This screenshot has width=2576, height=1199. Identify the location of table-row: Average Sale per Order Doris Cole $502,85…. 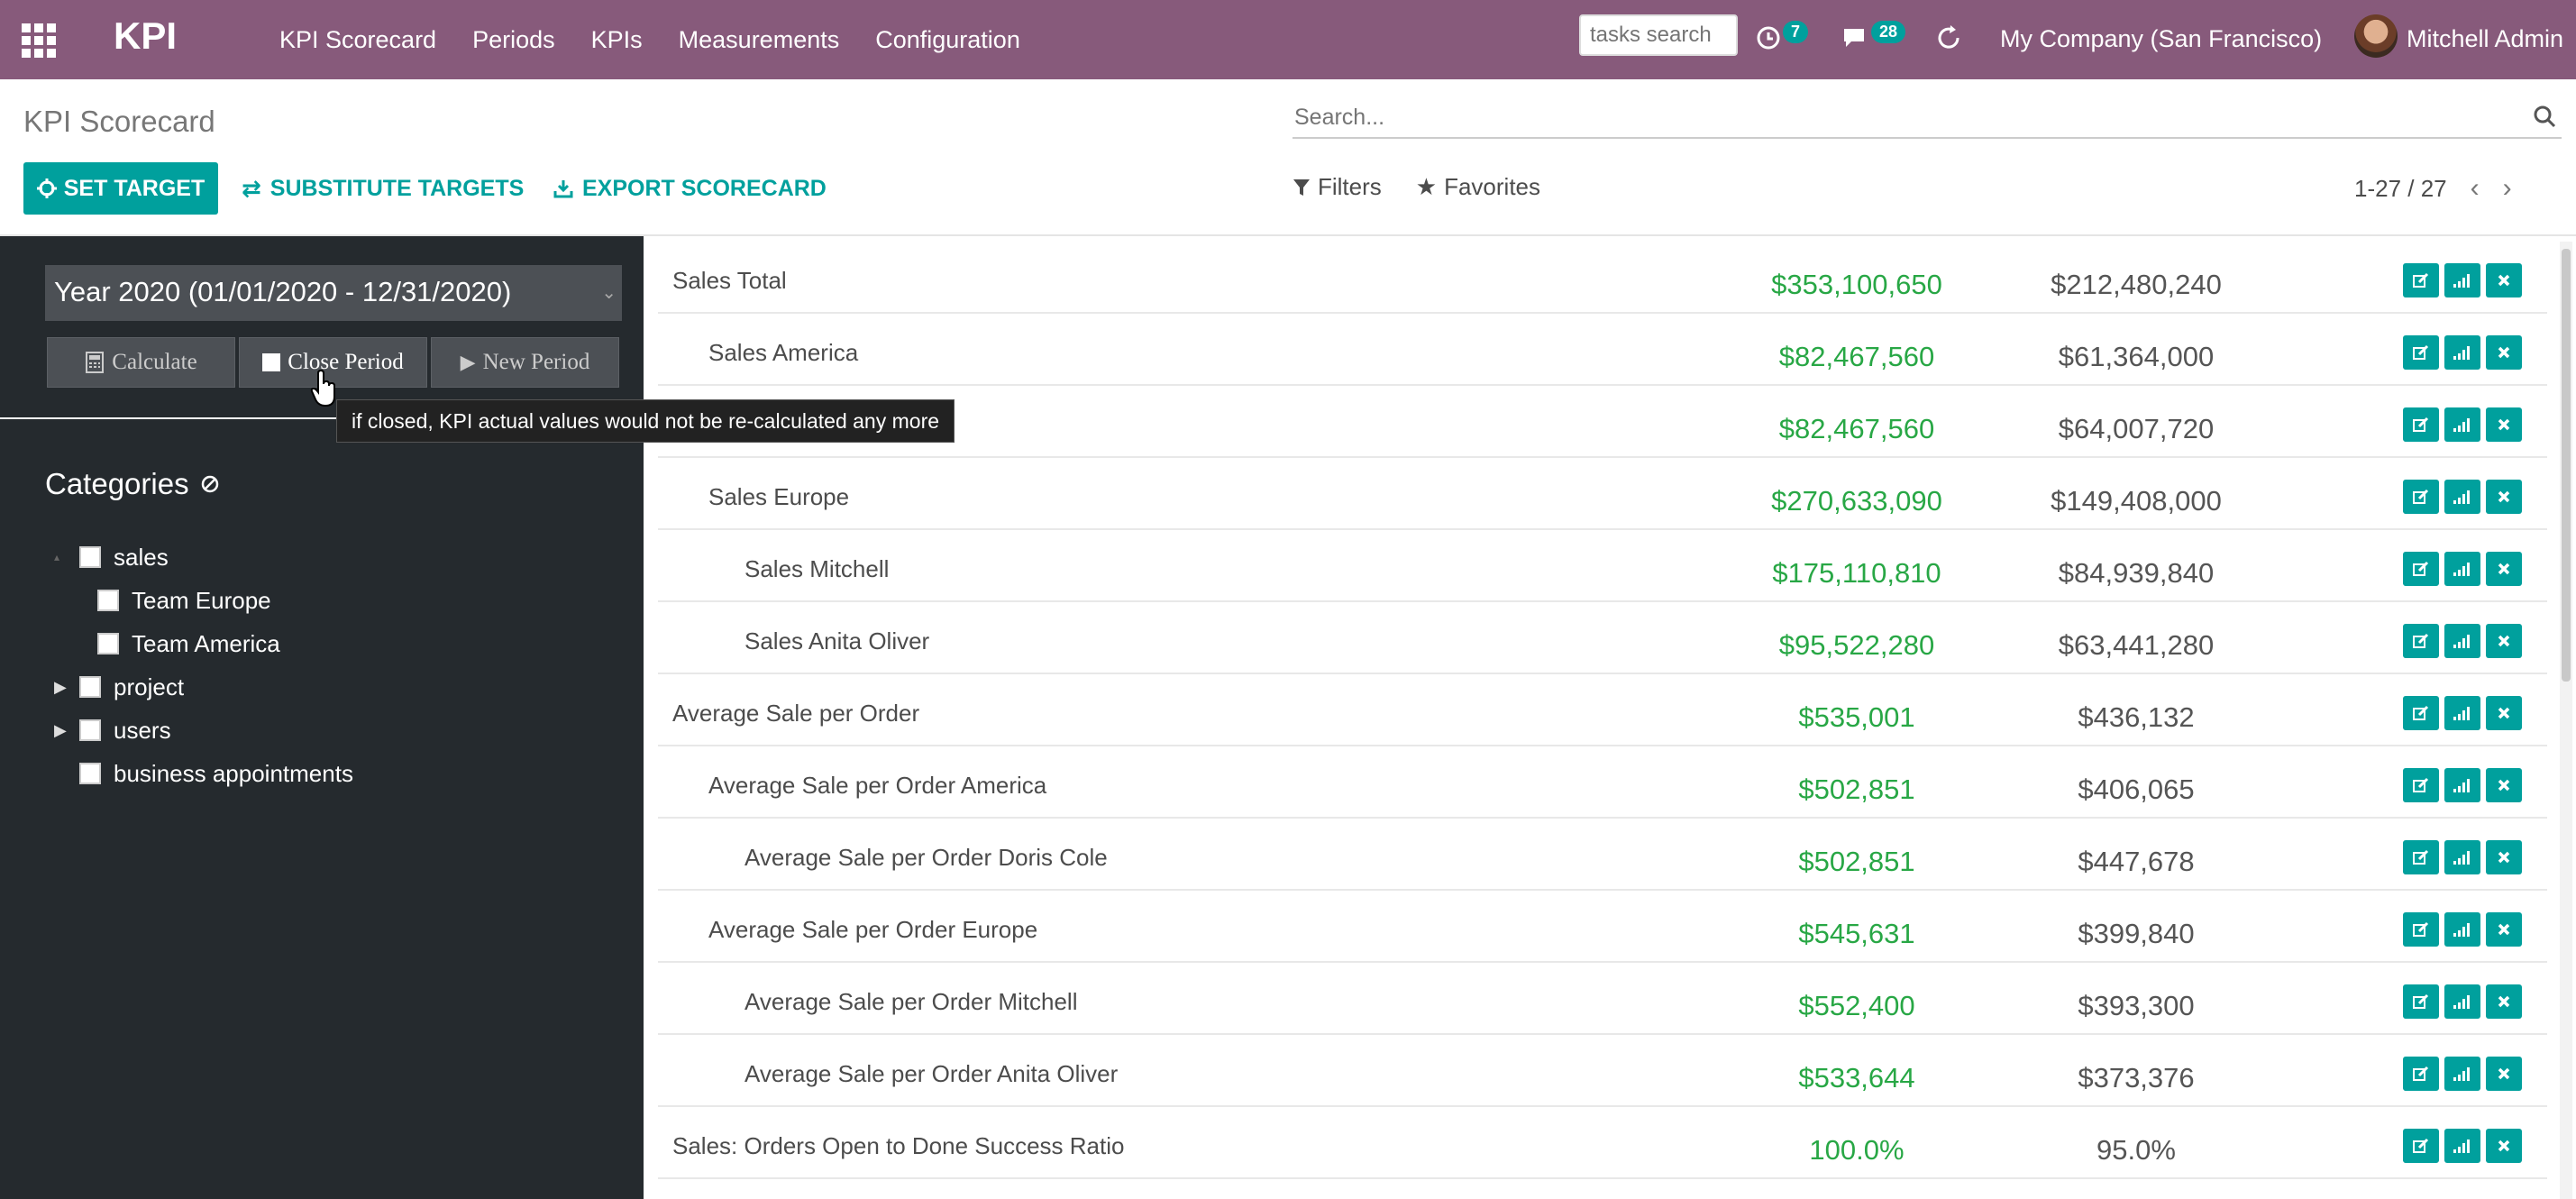
(1602, 855).